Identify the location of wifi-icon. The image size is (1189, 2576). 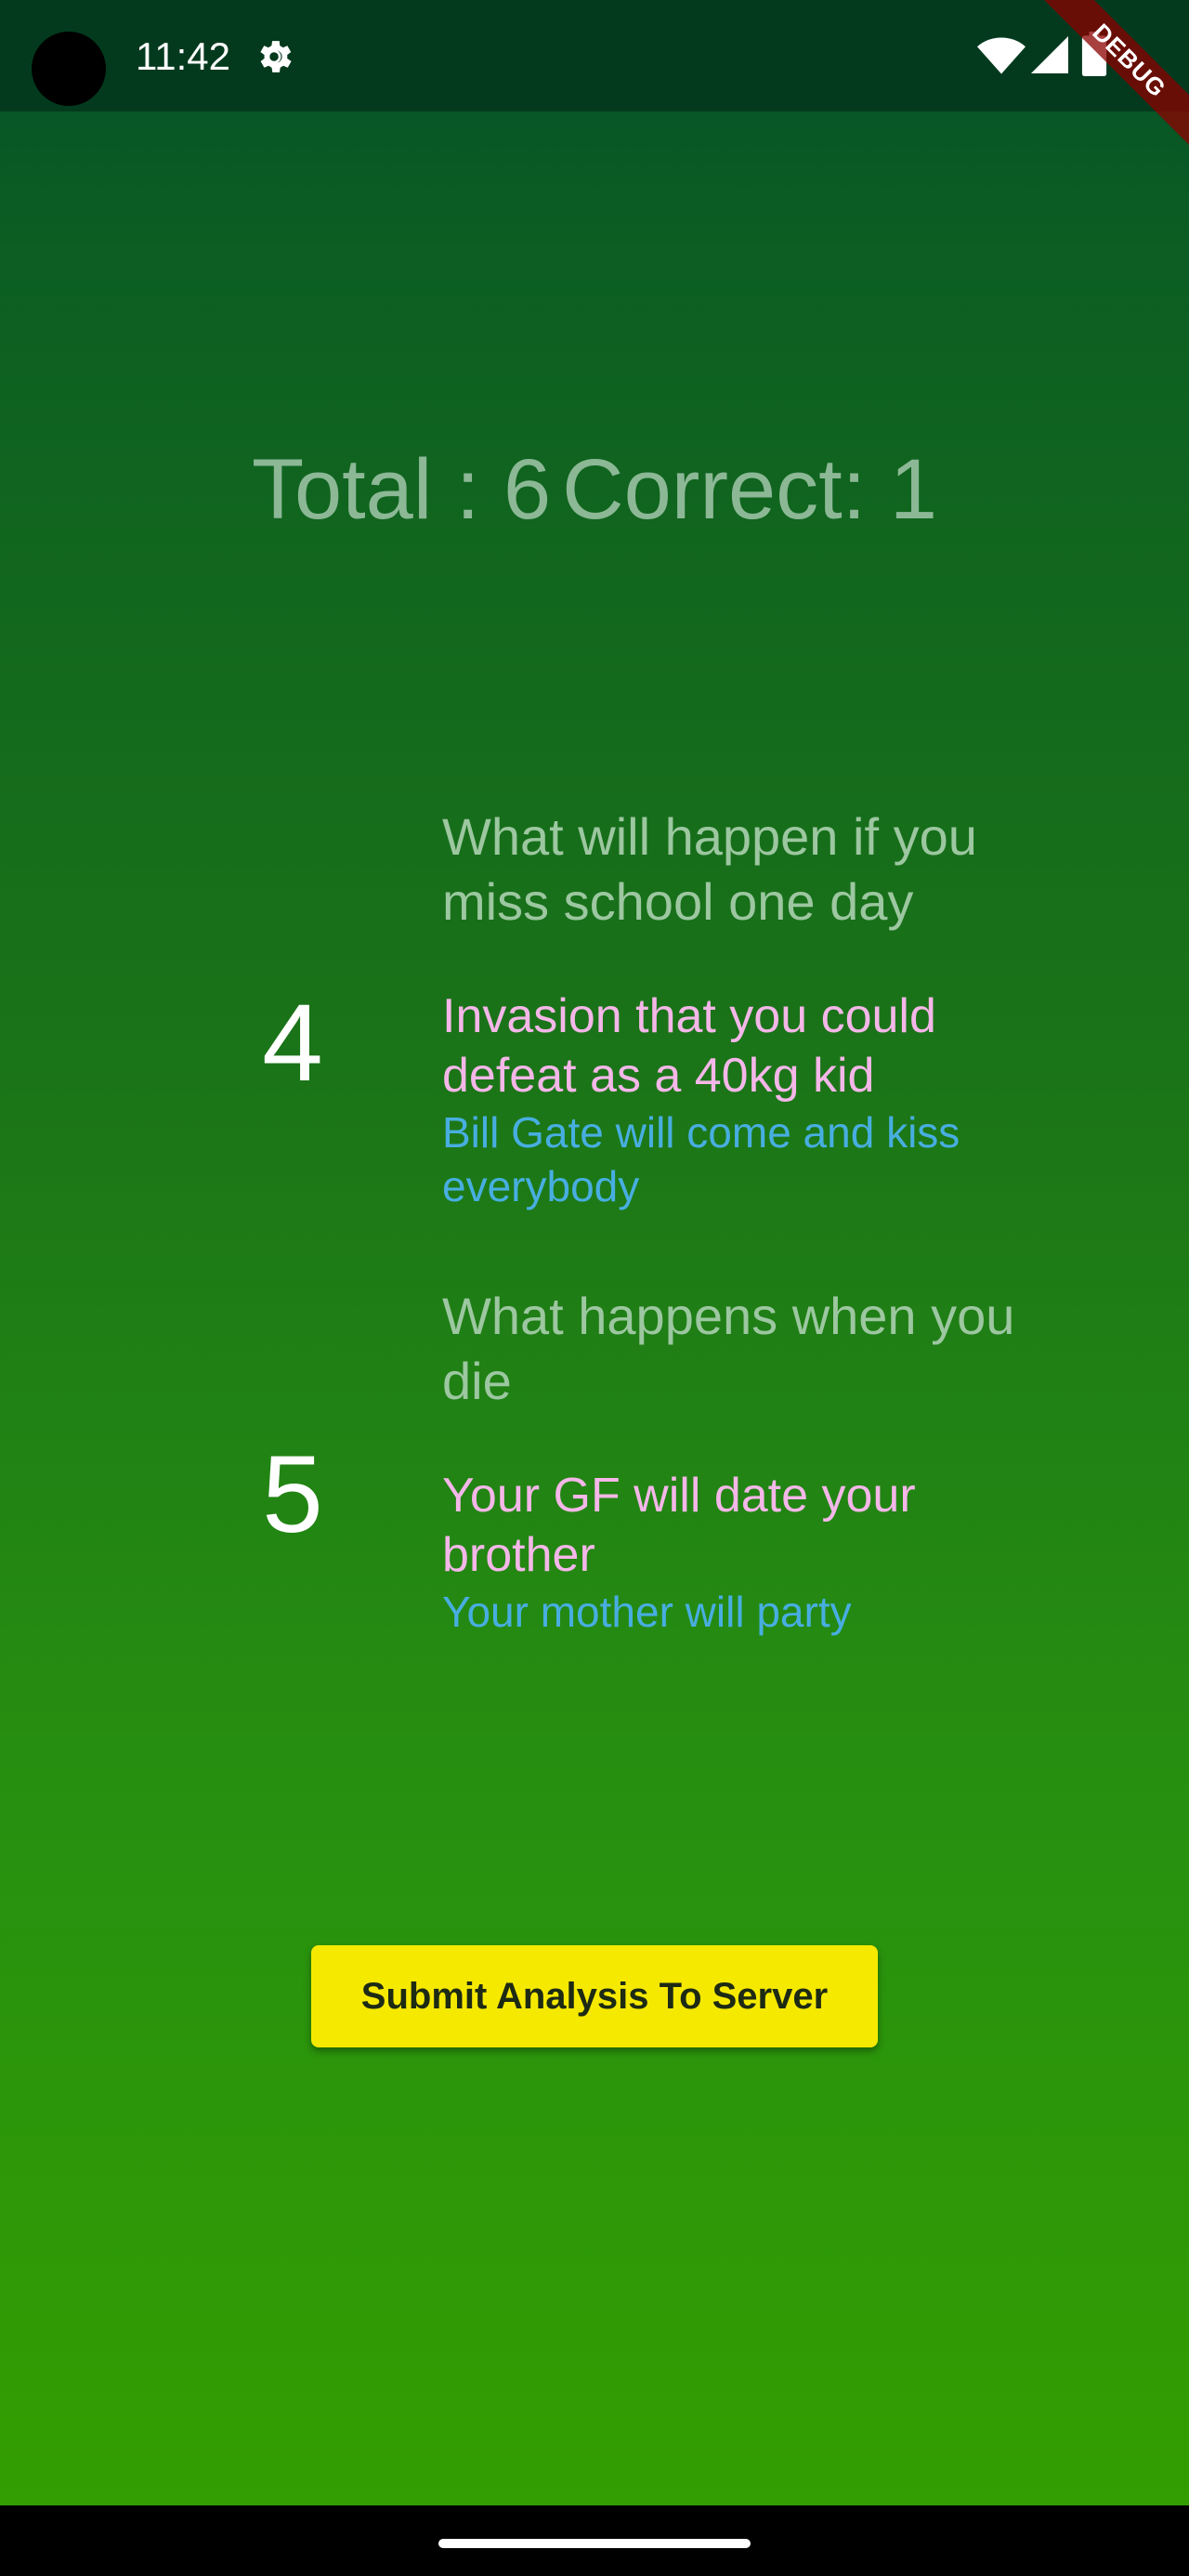
(1002, 56).